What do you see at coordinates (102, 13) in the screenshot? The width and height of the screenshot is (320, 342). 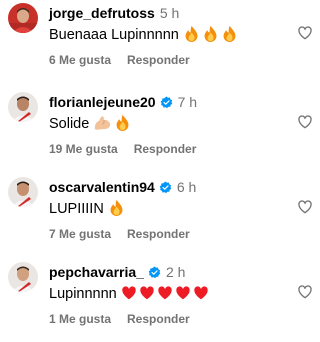 I see `comment-username: jorge_defrutoss` at bounding box center [102, 13].